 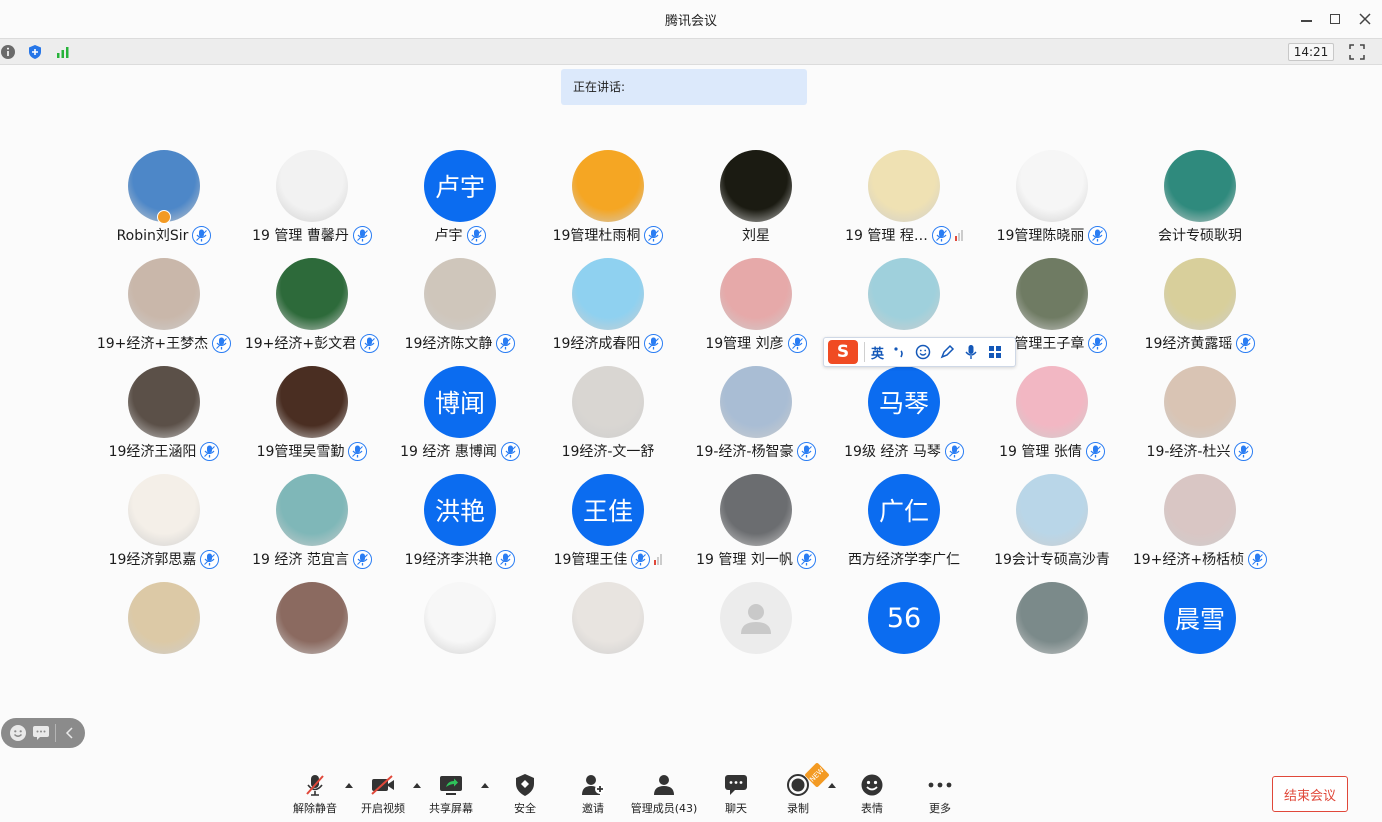 What do you see at coordinates (1310, 794) in the screenshot?
I see `end-meeting-button: 结束会议` at bounding box center [1310, 794].